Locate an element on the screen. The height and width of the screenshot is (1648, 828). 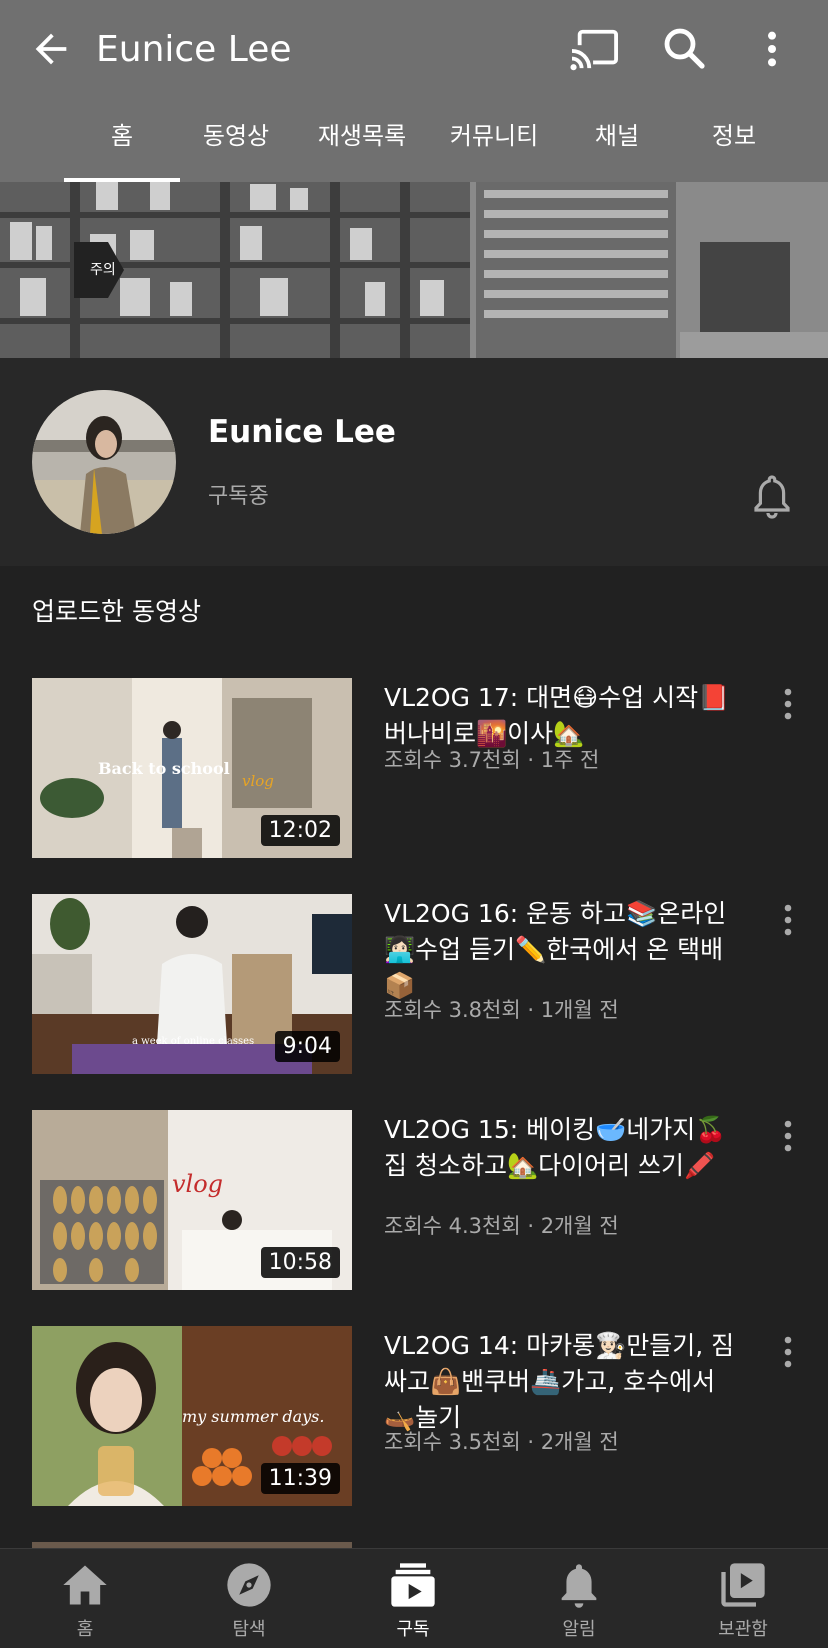
nav-subscriptions: 구독 is located at coordinates (413, 1598).